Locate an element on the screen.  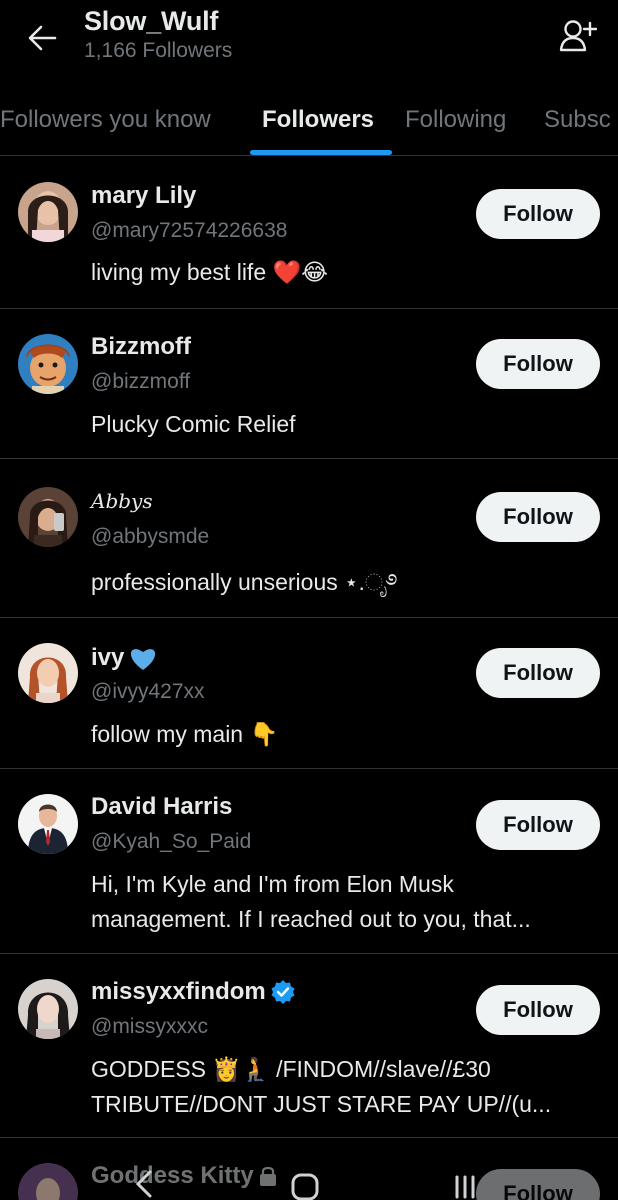
username: @abbysmde is located at coordinates (150, 536).